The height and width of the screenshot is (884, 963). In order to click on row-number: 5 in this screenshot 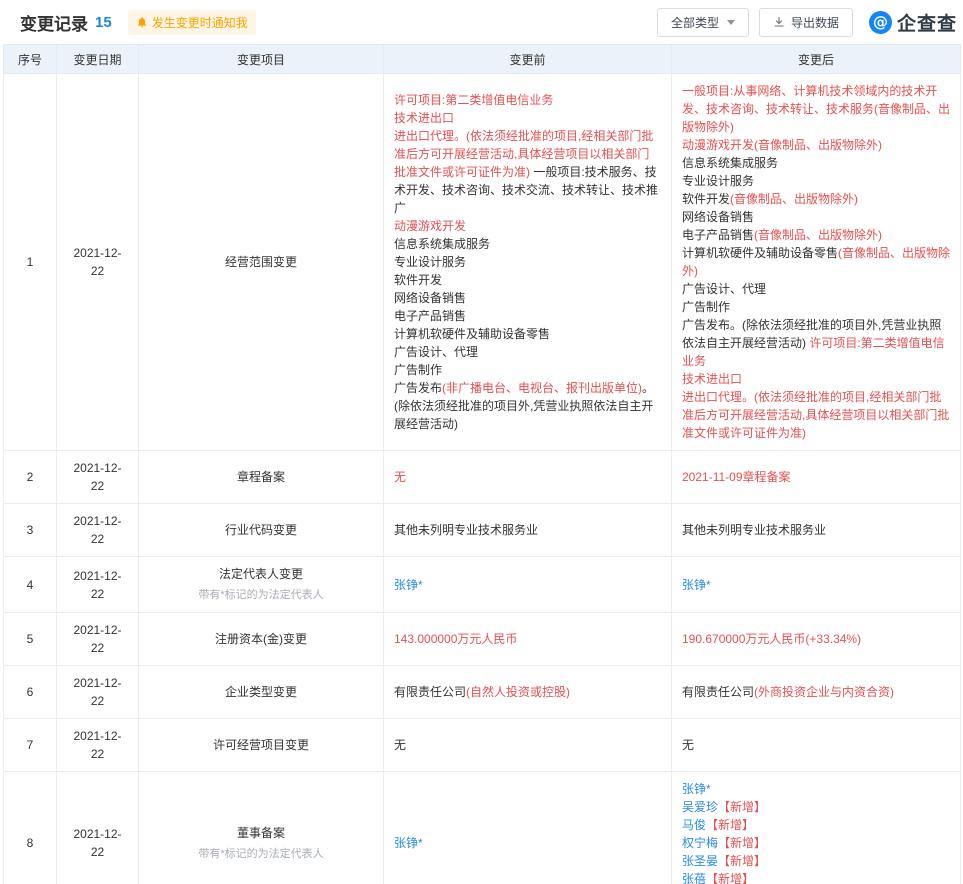, I will do `click(30, 639)`.